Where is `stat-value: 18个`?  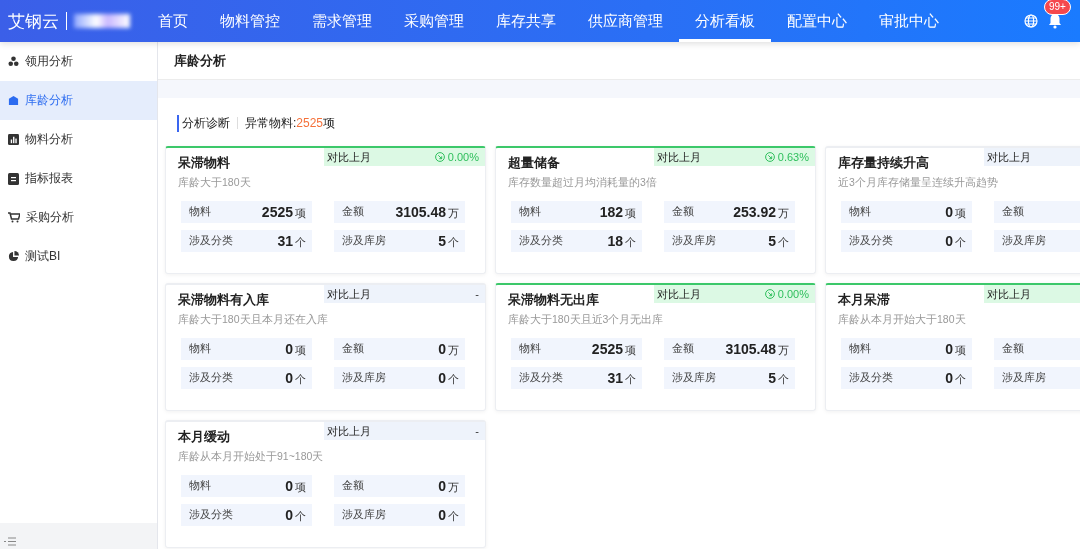 stat-value: 18个 is located at coordinates (621, 241).